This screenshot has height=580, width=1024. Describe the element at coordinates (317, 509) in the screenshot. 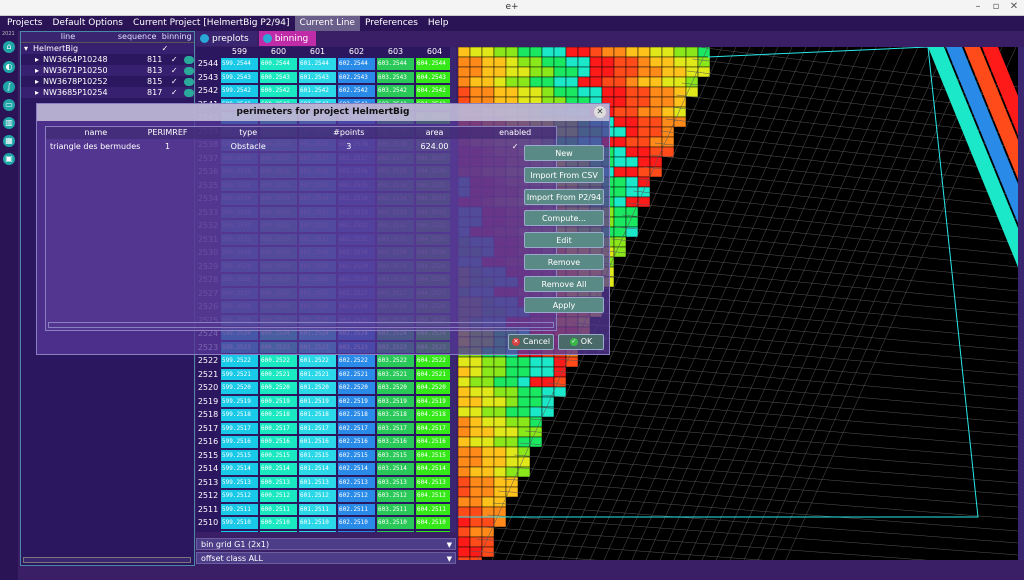

I see `grid-cell: 601.2511` at that location.